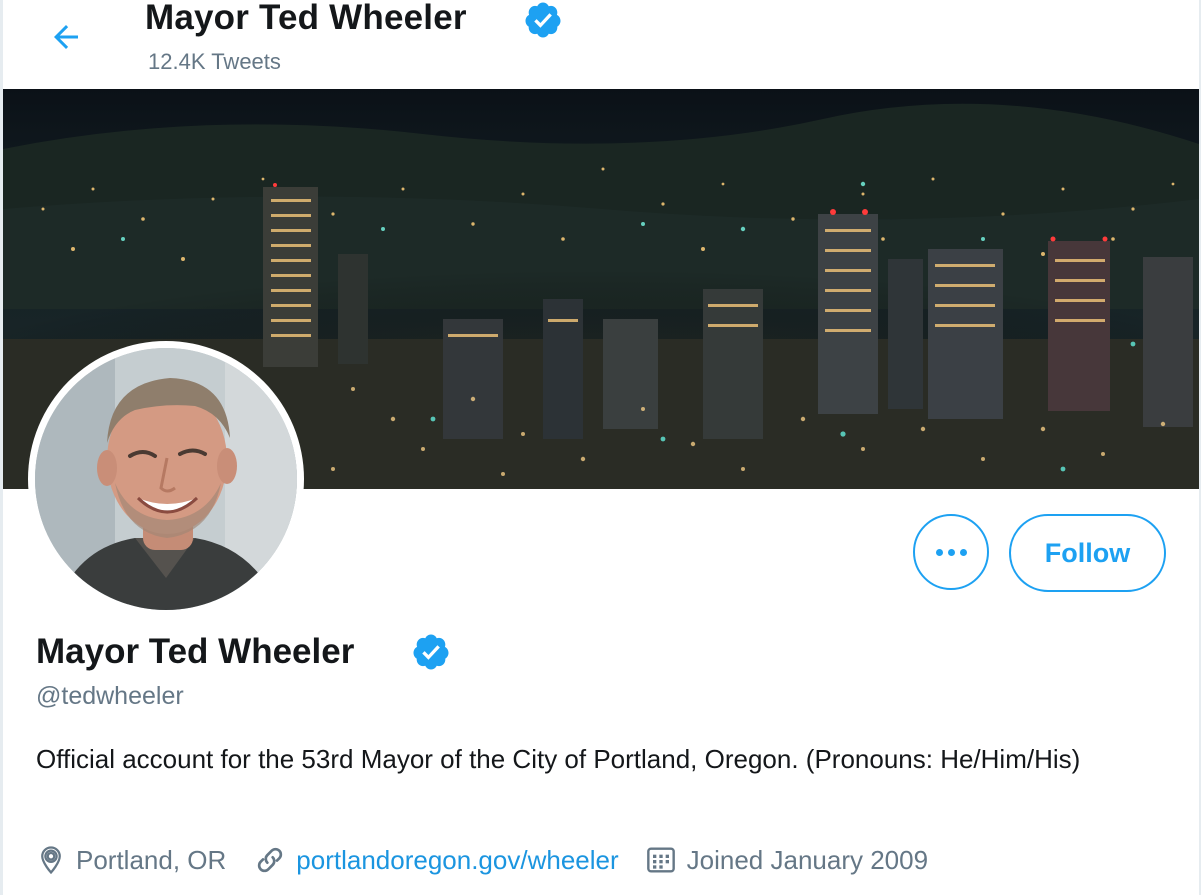 The image size is (1201, 895). What do you see at coordinates (306, 18) in the screenshot?
I see `header-title: Mayor Ted Wheeler` at bounding box center [306, 18].